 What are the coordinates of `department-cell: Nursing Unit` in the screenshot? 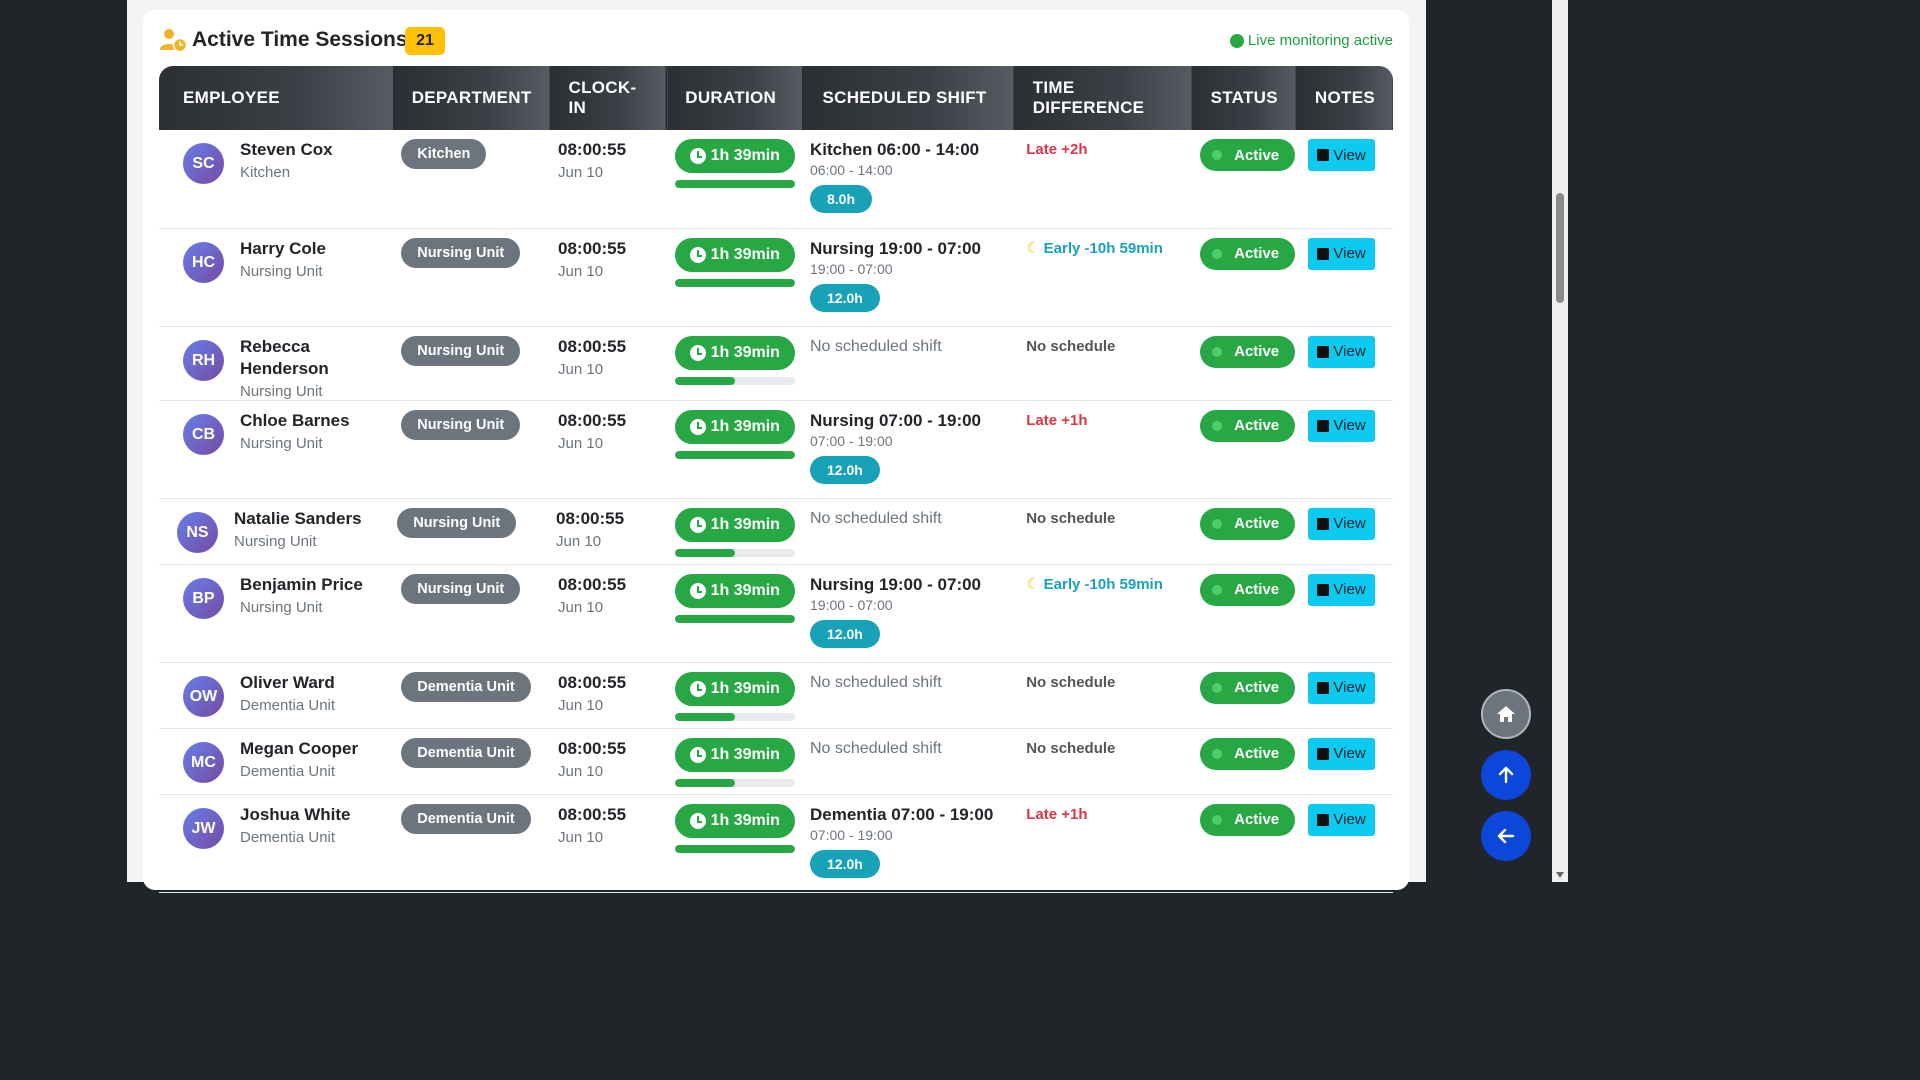 It's located at (472, 449).